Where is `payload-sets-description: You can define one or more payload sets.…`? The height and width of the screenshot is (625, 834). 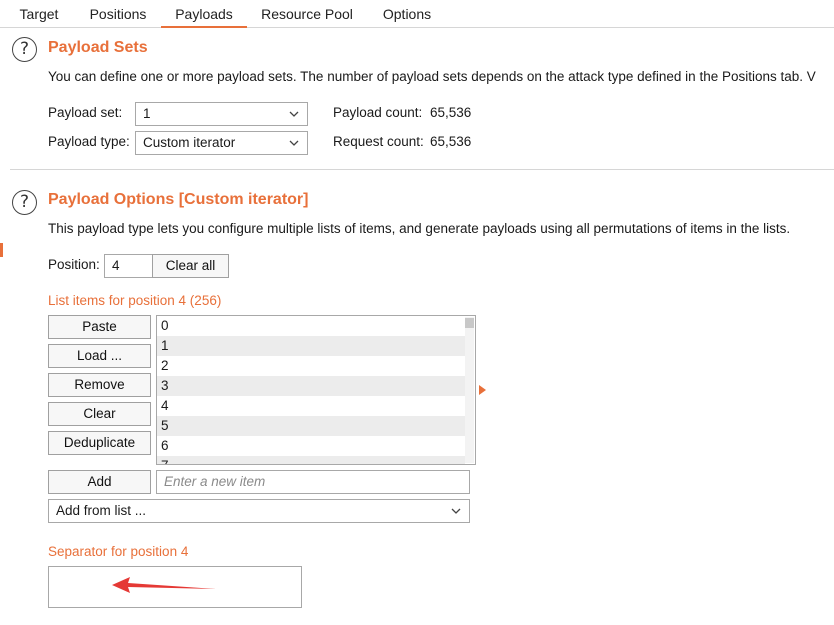 payload-sets-description: You can define one or more payload sets.… is located at coordinates (432, 76).